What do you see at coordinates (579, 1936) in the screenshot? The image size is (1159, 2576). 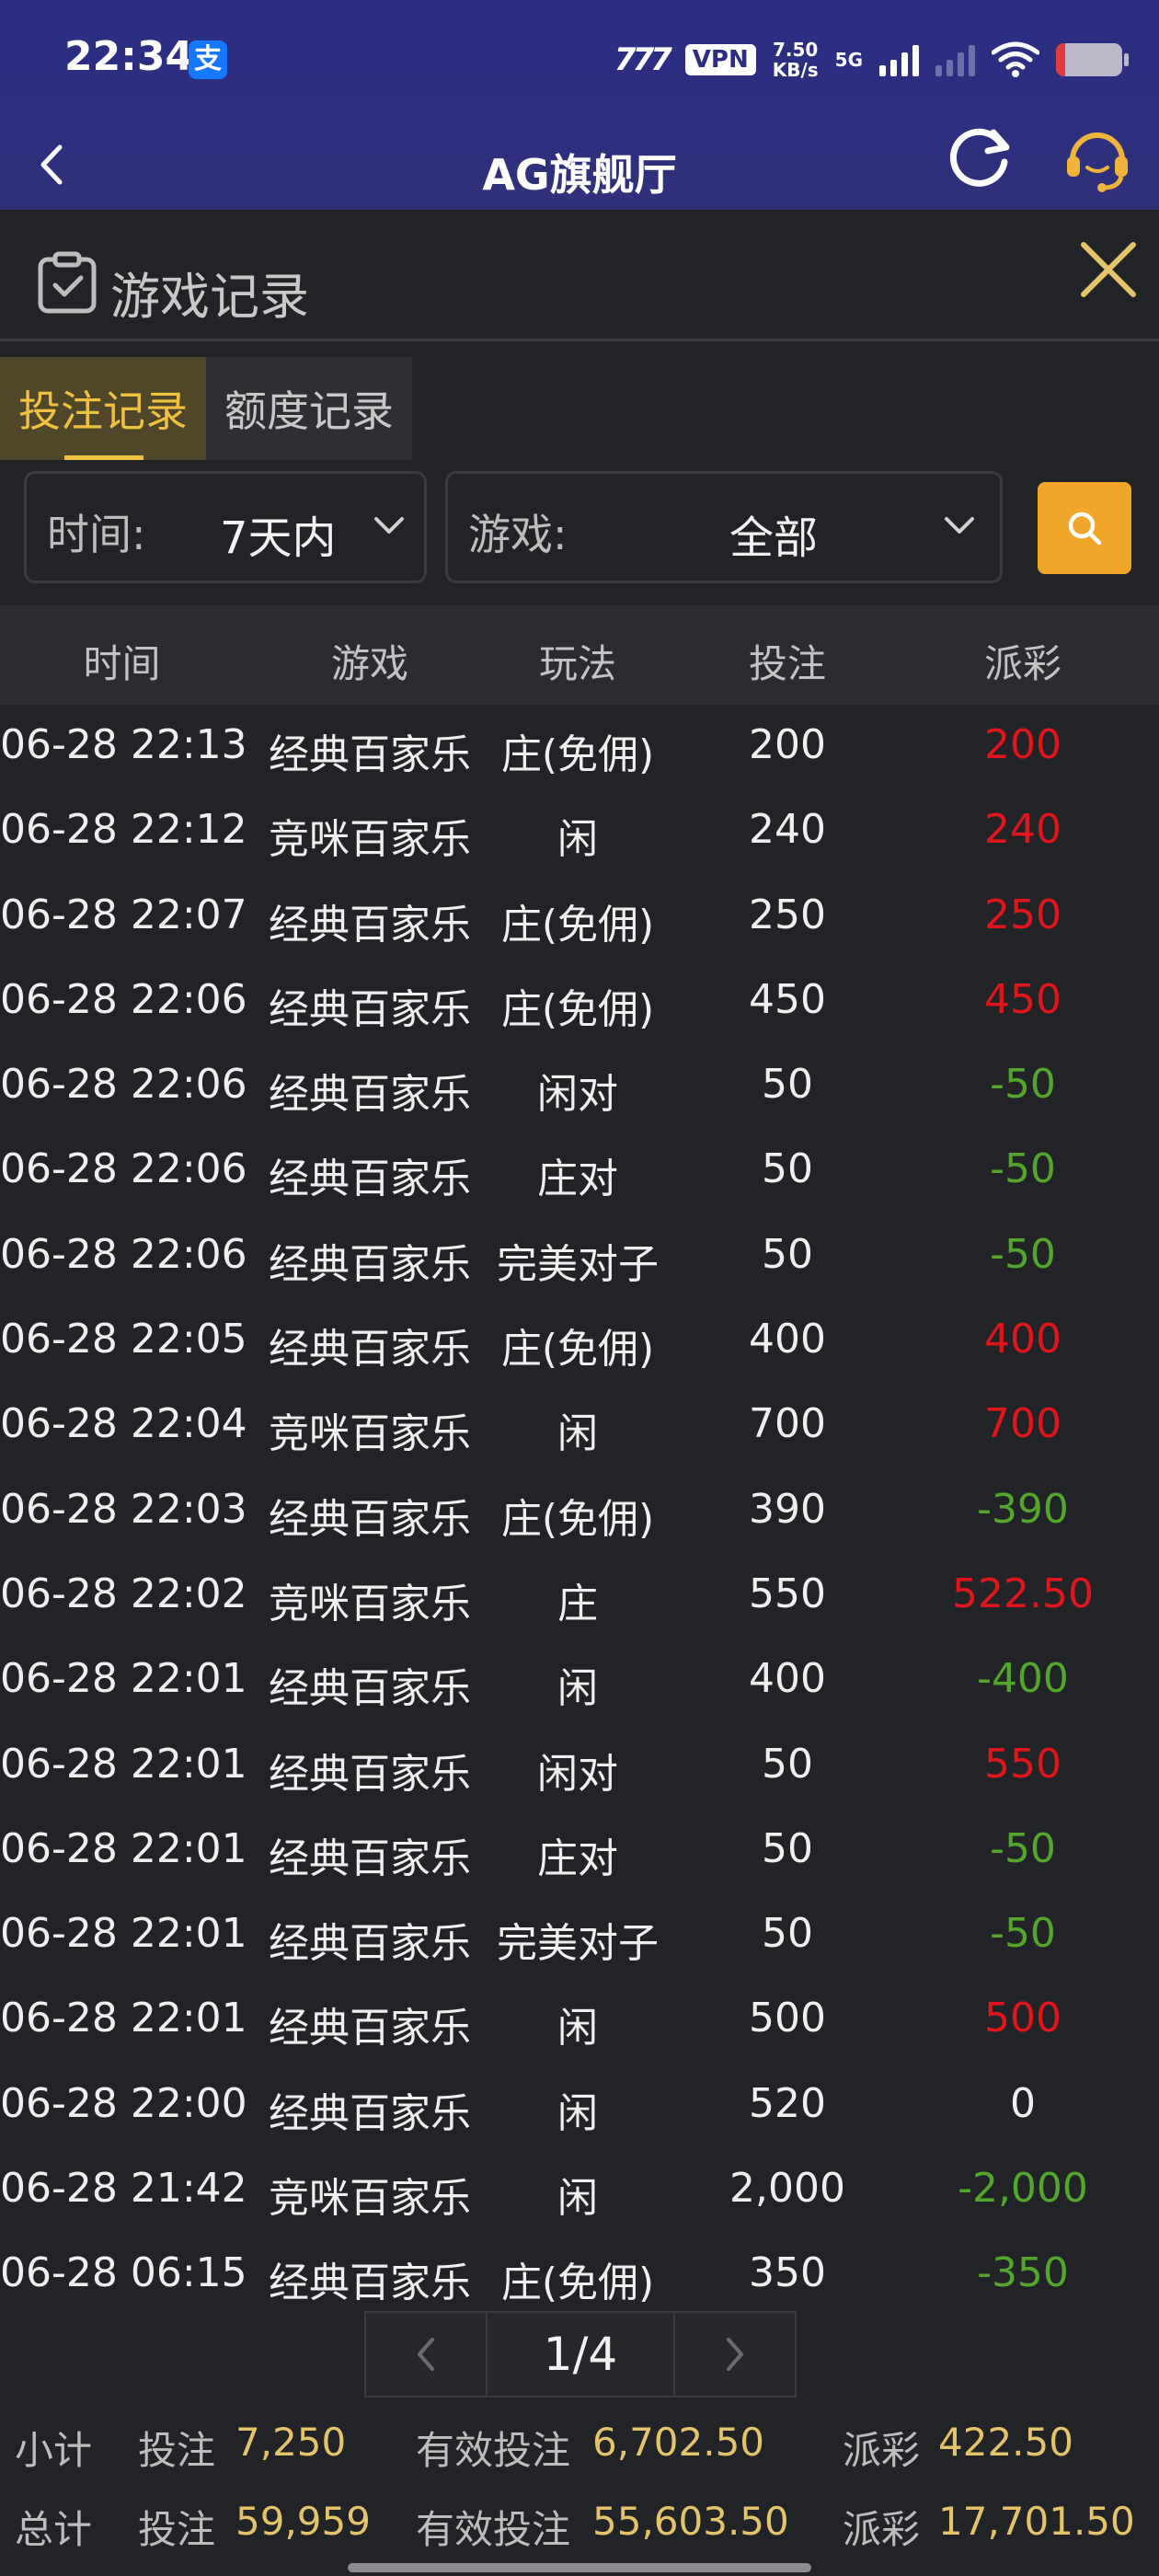 I see `table-row: 06-28 22:01 经典百家乐 完美对子 50 -50` at bounding box center [579, 1936].